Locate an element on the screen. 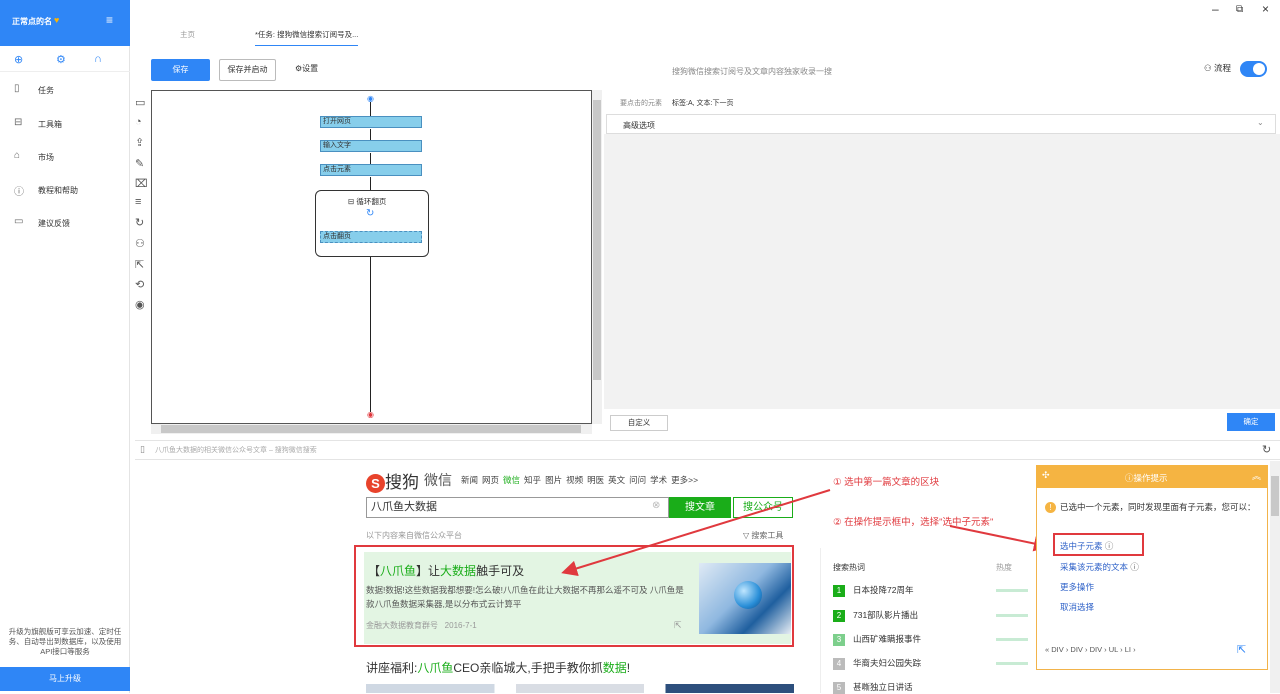 Image resolution: width=1280 pixels, height=694 pixels. link-label: 采集该元素的文本 is located at coordinates (1094, 567).